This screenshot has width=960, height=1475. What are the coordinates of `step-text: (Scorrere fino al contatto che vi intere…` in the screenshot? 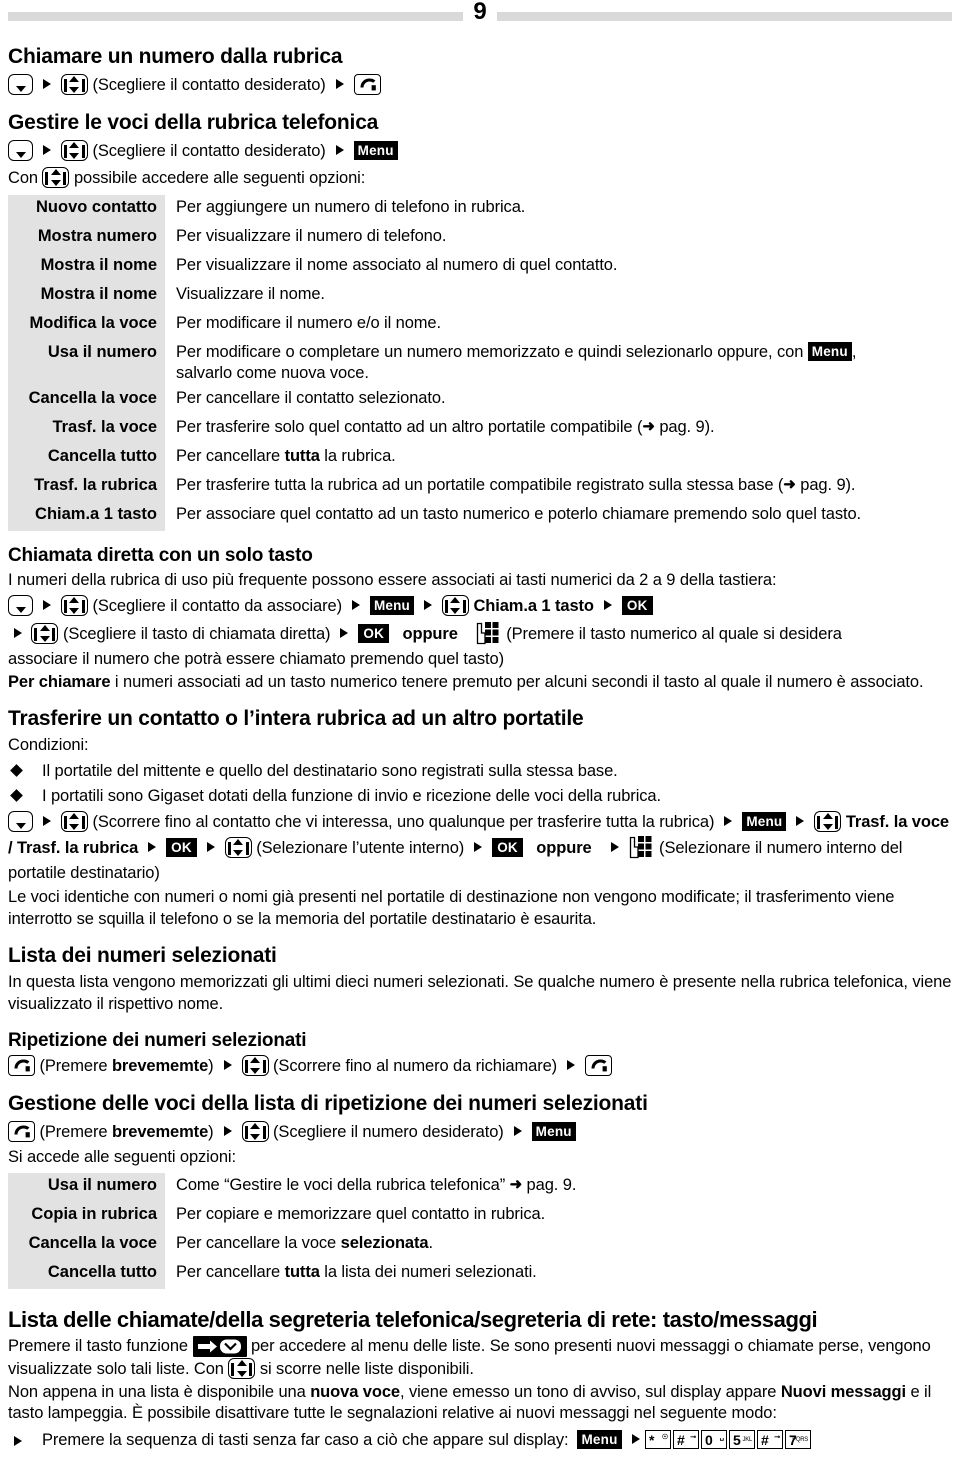 It's located at (403, 822).